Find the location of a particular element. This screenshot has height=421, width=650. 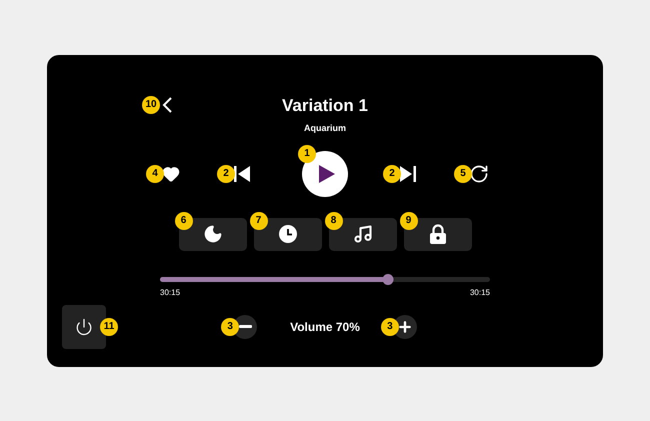

play-icon is located at coordinates (326, 173).